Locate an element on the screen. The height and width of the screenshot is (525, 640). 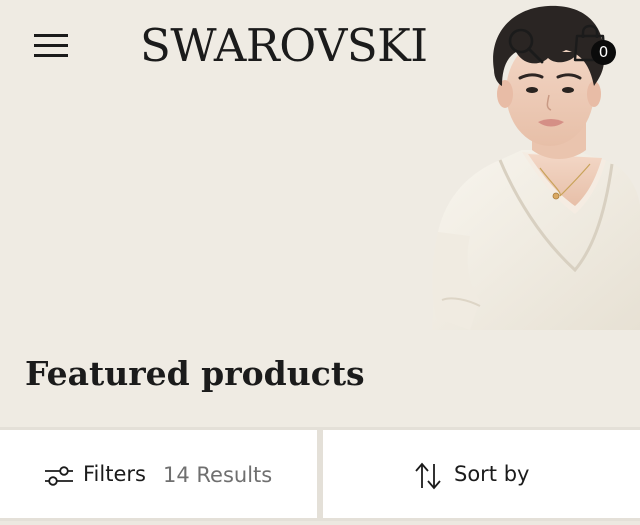
cart-button: 0 is located at coordinates (596, 46).